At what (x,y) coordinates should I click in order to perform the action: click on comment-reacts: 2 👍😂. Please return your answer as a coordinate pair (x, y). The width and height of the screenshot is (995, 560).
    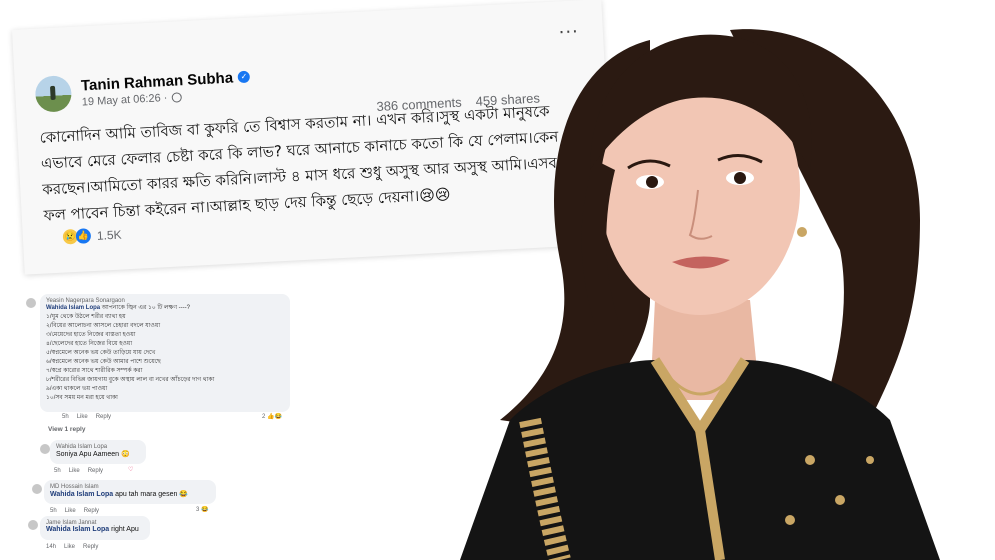
    Looking at the image, I should click on (272, 416).